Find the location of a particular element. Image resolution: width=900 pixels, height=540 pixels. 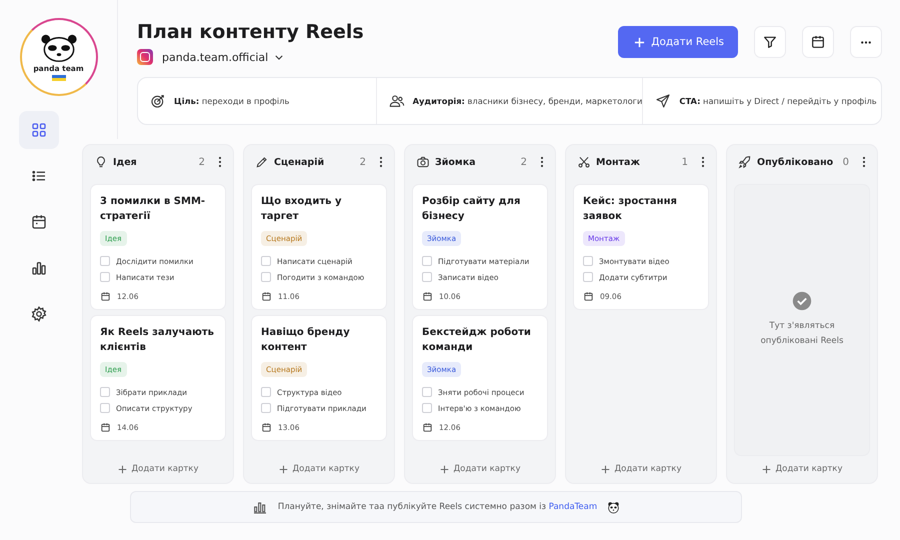

card-title: Що входить у таргет is located at coordinates (301, 209).